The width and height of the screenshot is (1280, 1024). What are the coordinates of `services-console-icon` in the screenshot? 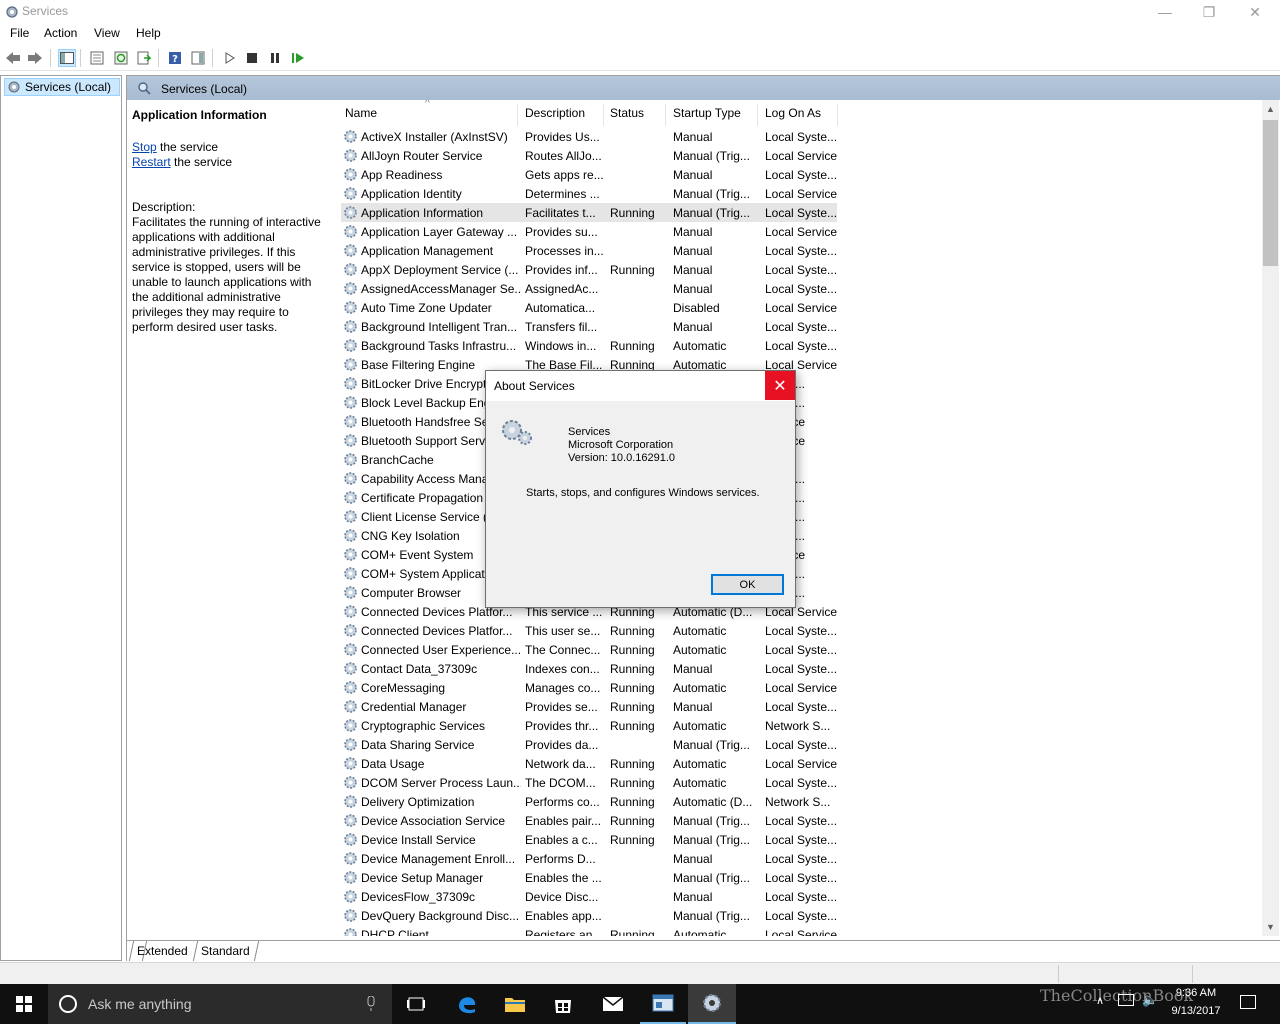 It's located at (663, 1004).